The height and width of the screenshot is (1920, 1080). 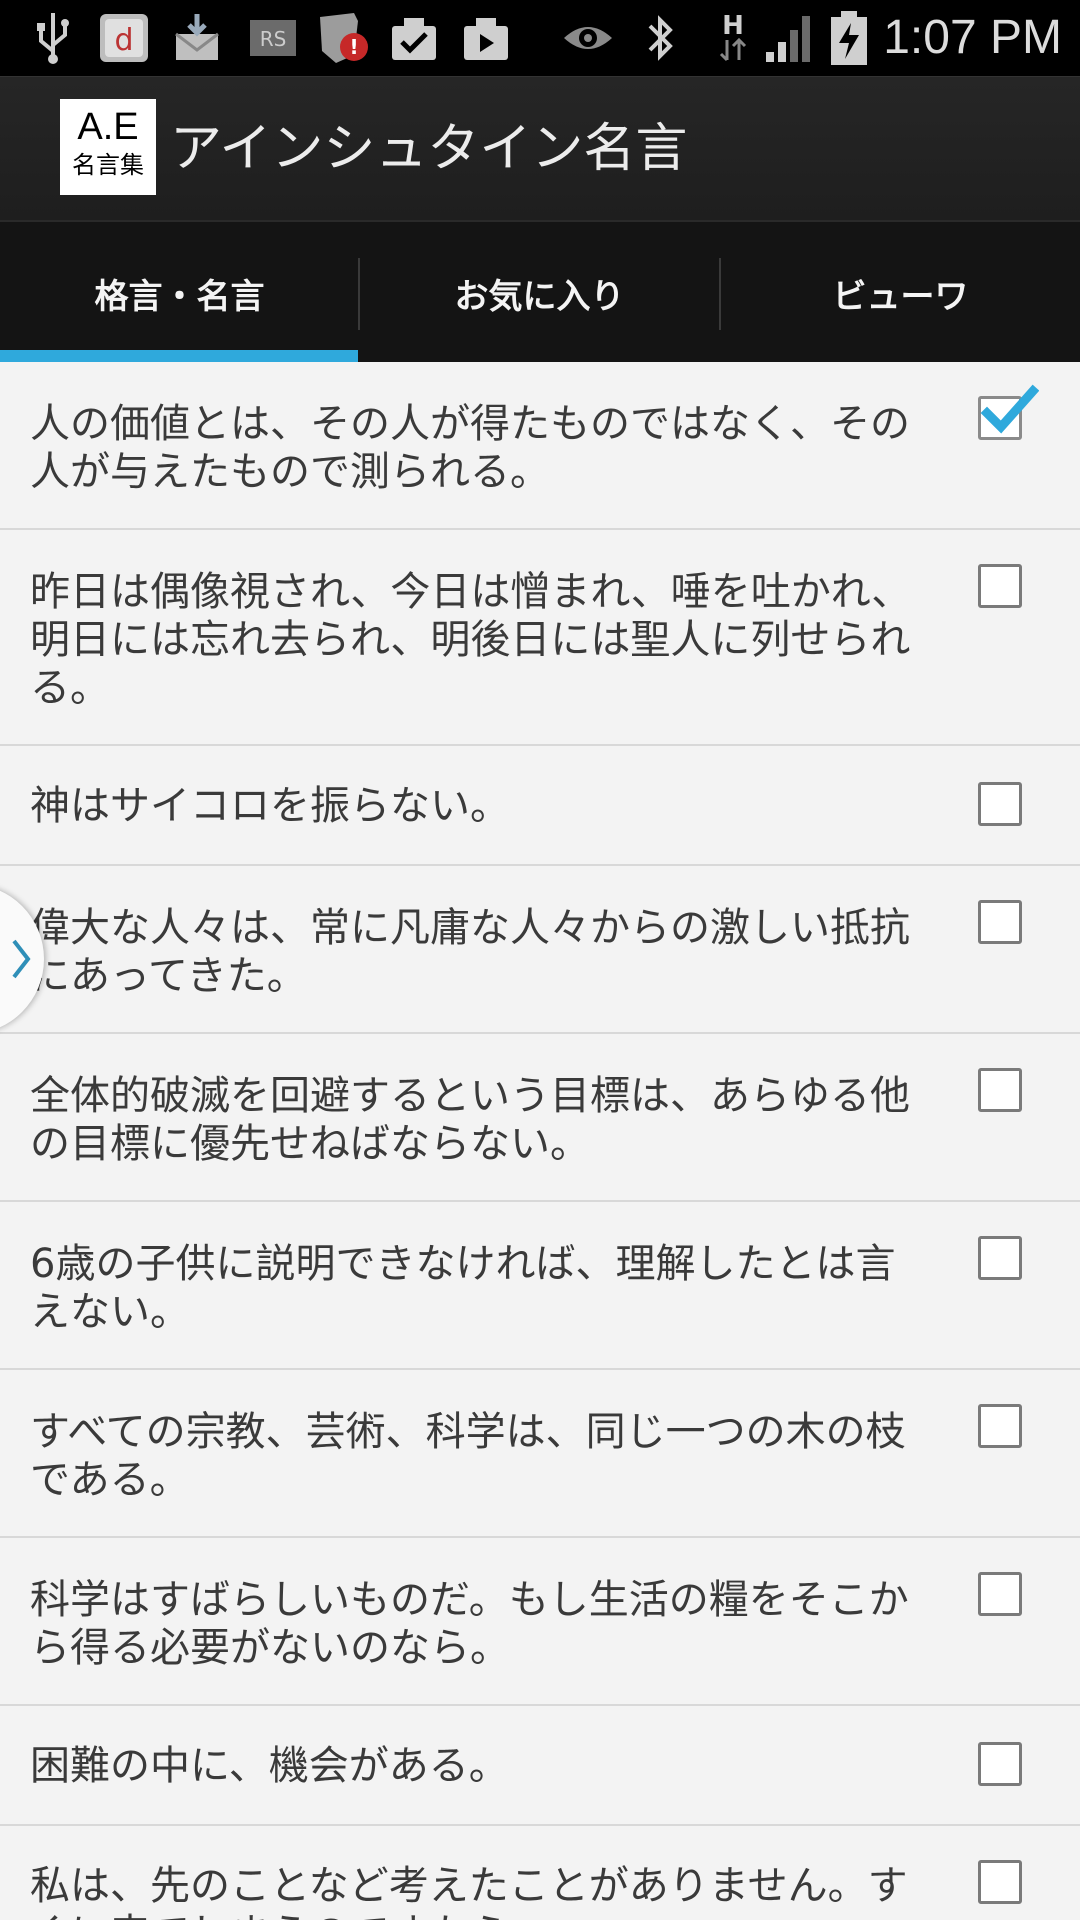 I want to click on quote-row-10: 私は、先のことなど考えたことがありません。すぐに来てしまうのですから。, so click(x=540, y=1873).